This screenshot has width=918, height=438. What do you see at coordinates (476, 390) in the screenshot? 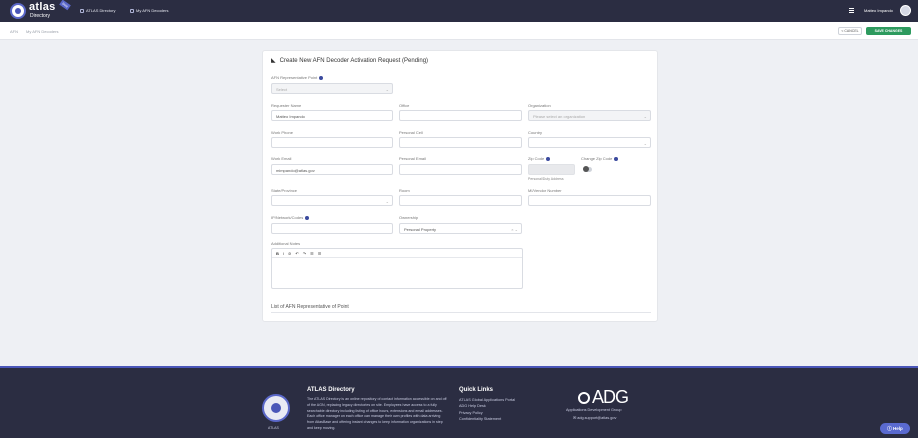
I see `quick-links-title: Quick Links` at bounding box center [476, 390].